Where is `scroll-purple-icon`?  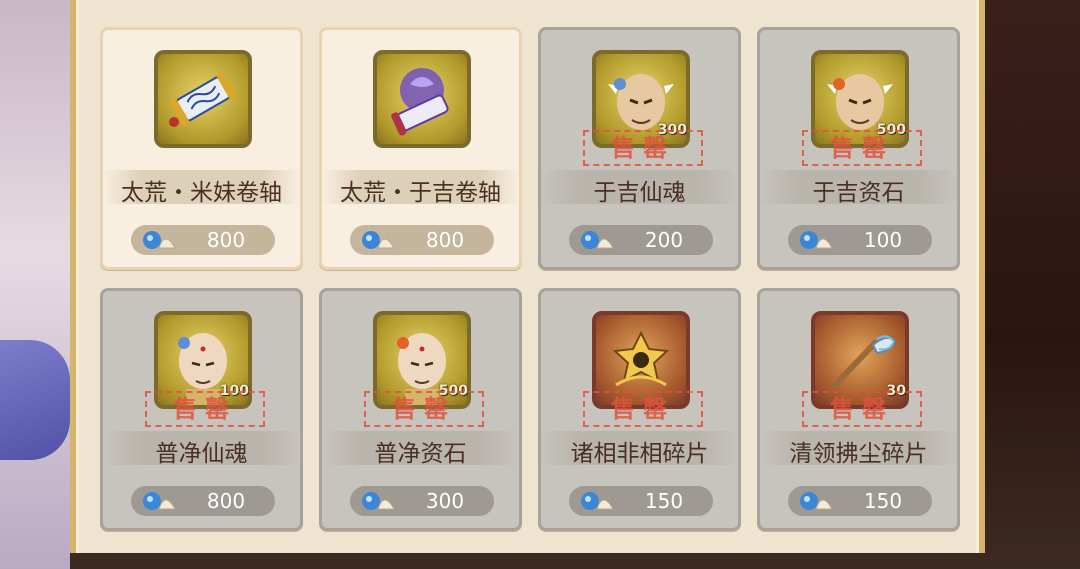 scroll-purple-icon is located at coordinates (422, 99).